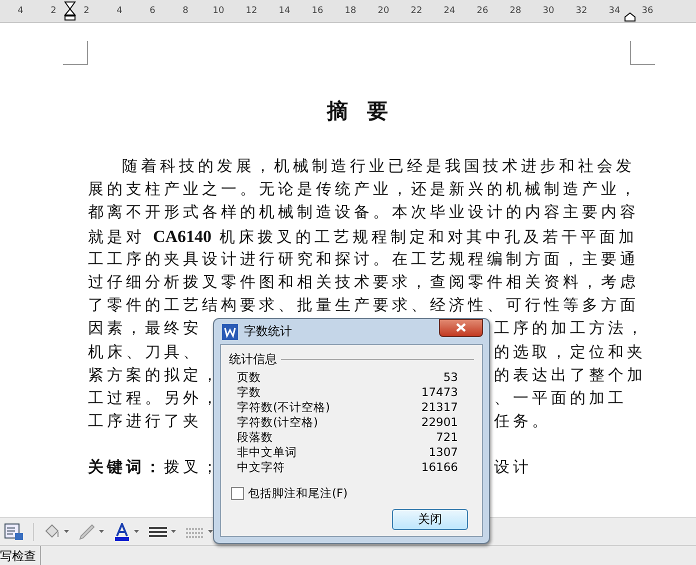 The image size is (696, 565). Describe the element at coordinates (581, 11) in the screenshot. I see `ruler-number: 32` at that location.